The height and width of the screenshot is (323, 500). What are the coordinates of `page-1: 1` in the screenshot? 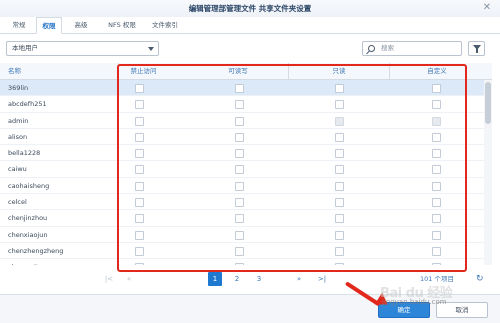 It's located at (215, 279).